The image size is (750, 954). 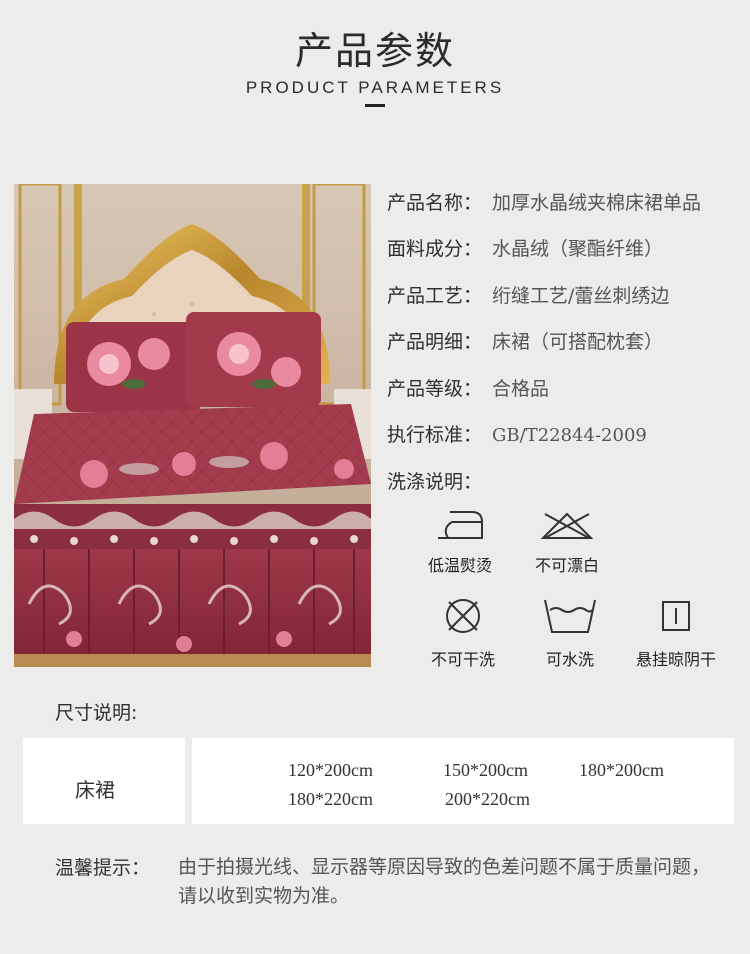 I want to click on param-value: 绗缝工艺/蕾丝刺绣边, so click(x=581, y=296).